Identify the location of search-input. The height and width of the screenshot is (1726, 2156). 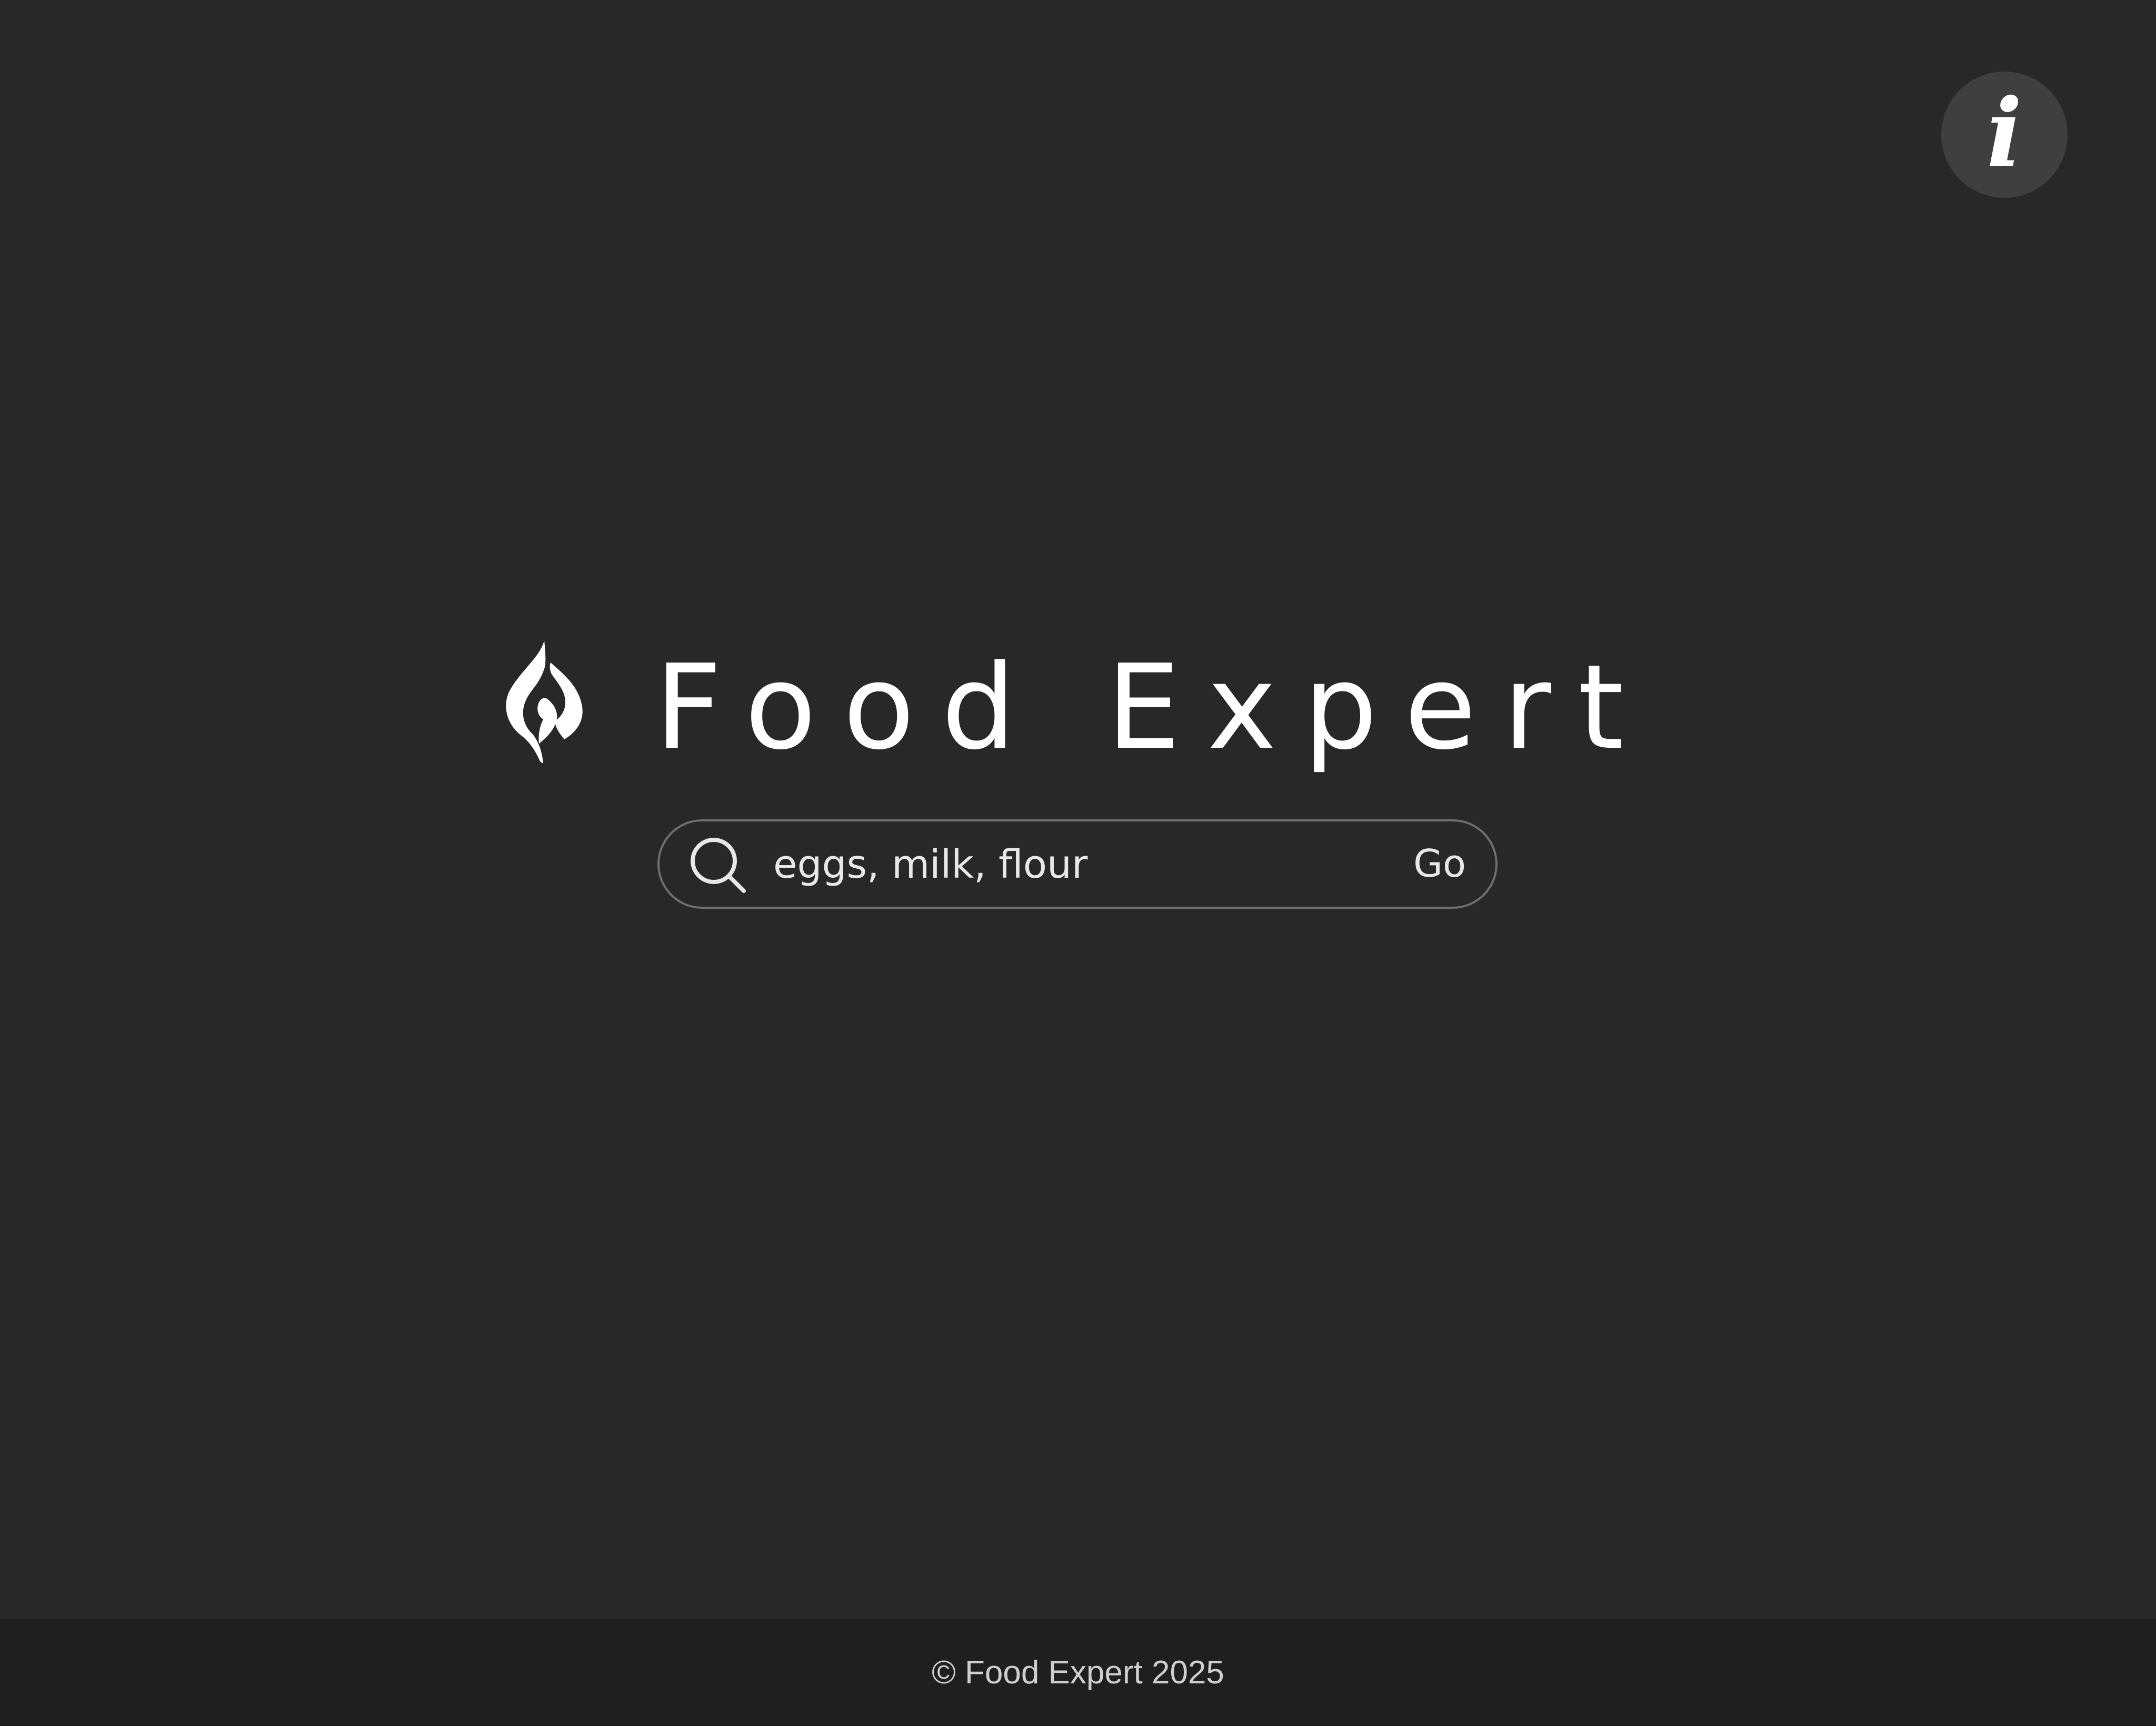
(1062, 865).